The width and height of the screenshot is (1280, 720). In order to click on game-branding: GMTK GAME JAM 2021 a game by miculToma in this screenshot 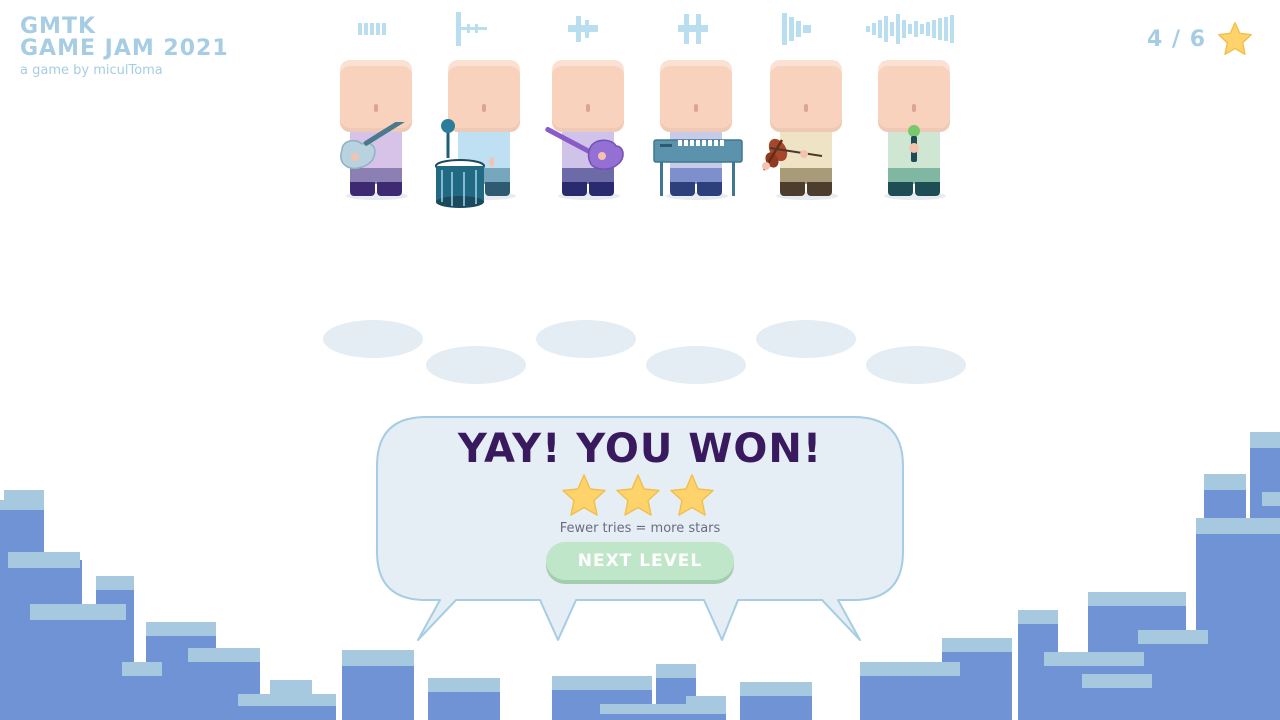, I will do `click(124, 46)`.